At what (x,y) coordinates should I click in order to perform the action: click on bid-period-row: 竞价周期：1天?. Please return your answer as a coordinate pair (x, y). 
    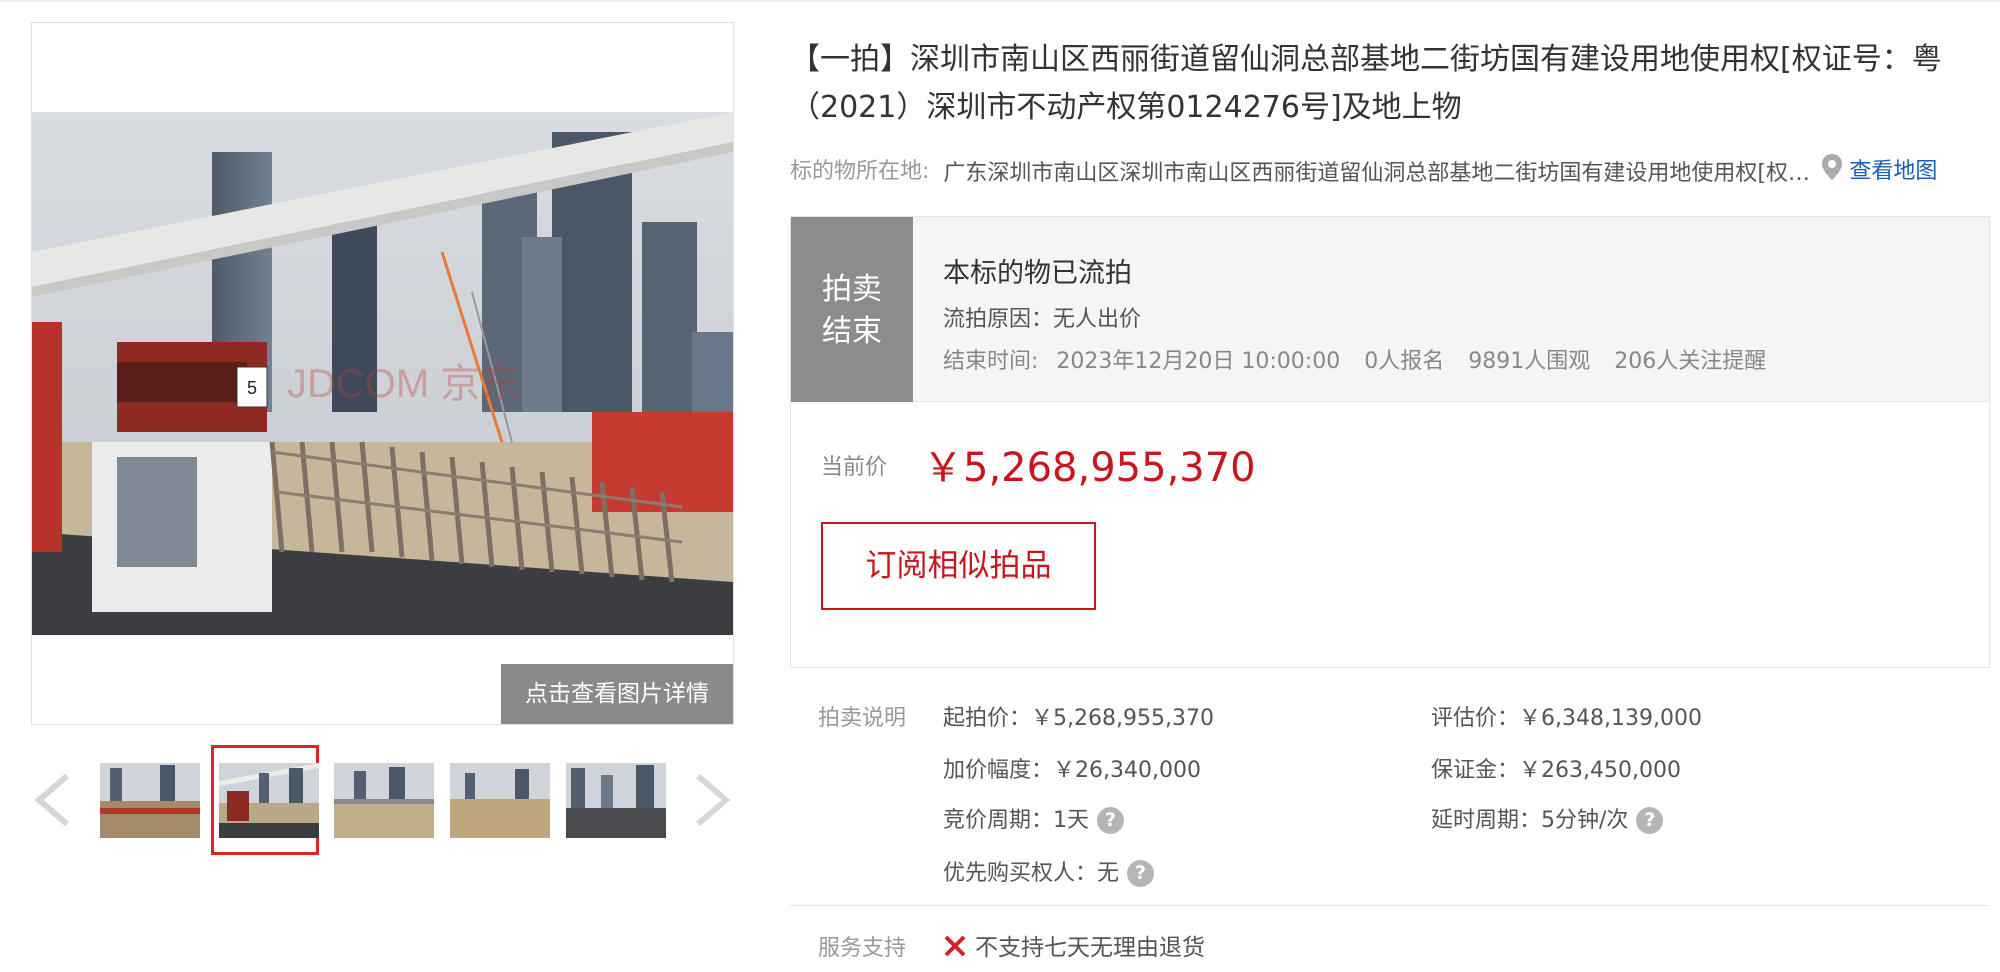
    Looking at the image, I should click on (1033, 818).